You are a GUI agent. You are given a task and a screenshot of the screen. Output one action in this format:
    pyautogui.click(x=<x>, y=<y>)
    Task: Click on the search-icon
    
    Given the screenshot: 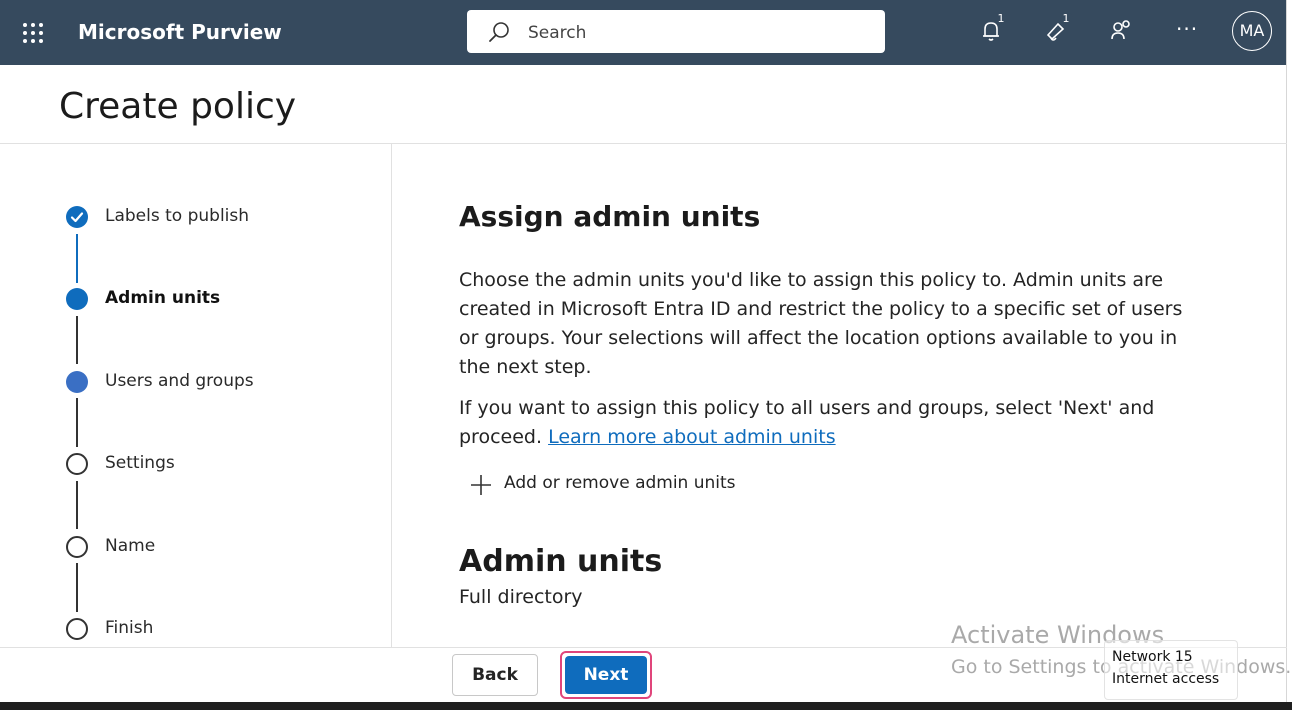 What is the action you would take?
    pyautogui.click(x=499, y=32)
    